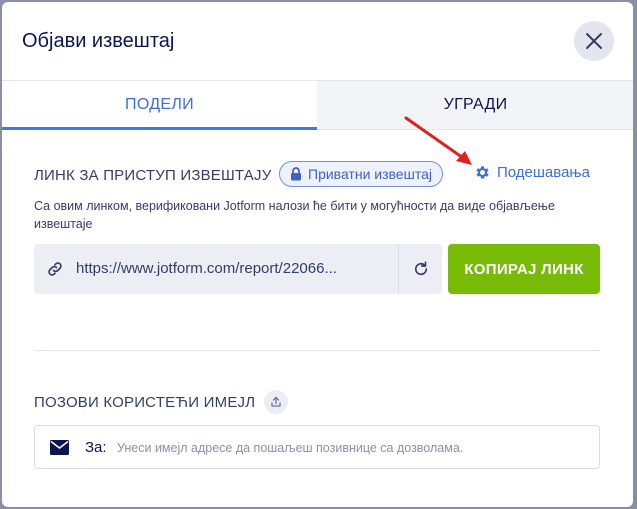 This screenshot has width=637, height=509. I want to click on copy-link-button: КОПИРАЈ ЛИНК, so click(524, 269).